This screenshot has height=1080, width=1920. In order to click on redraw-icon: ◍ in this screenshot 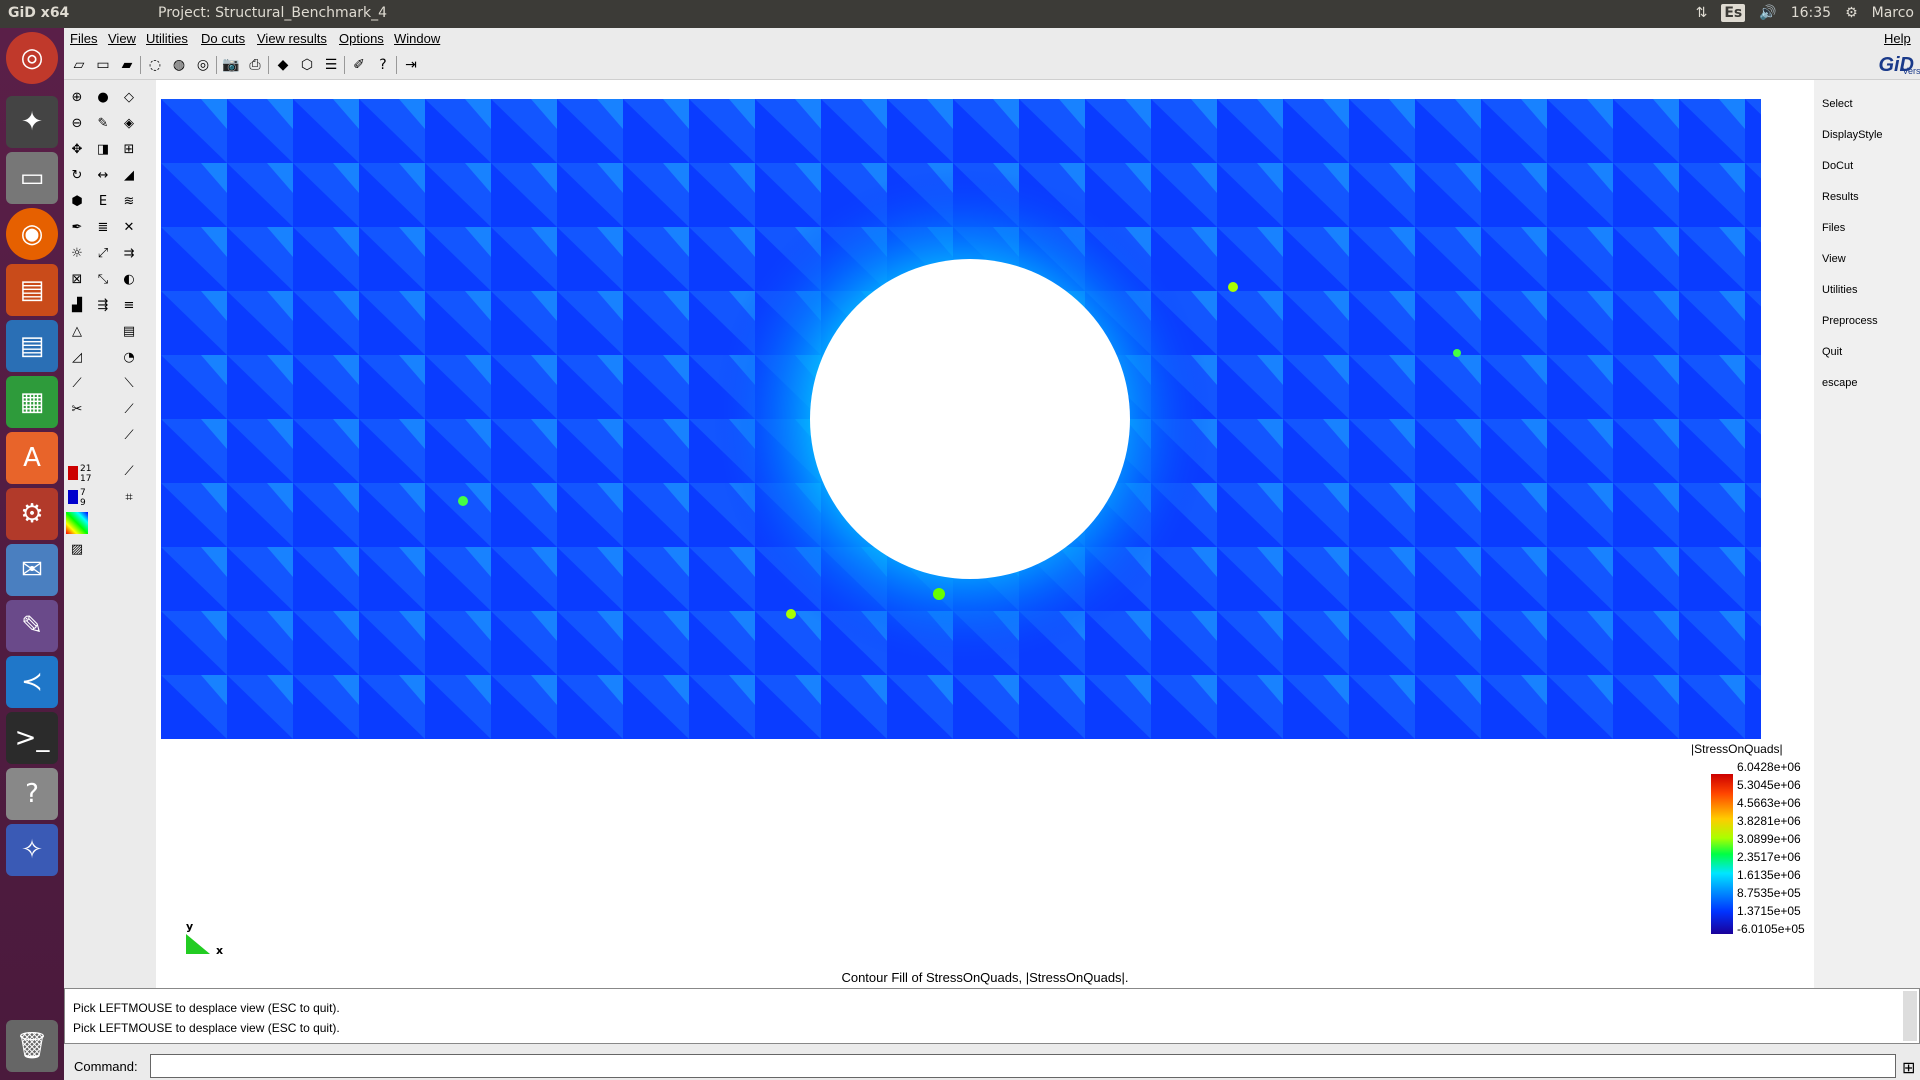, I will do `click(179, 65)`.